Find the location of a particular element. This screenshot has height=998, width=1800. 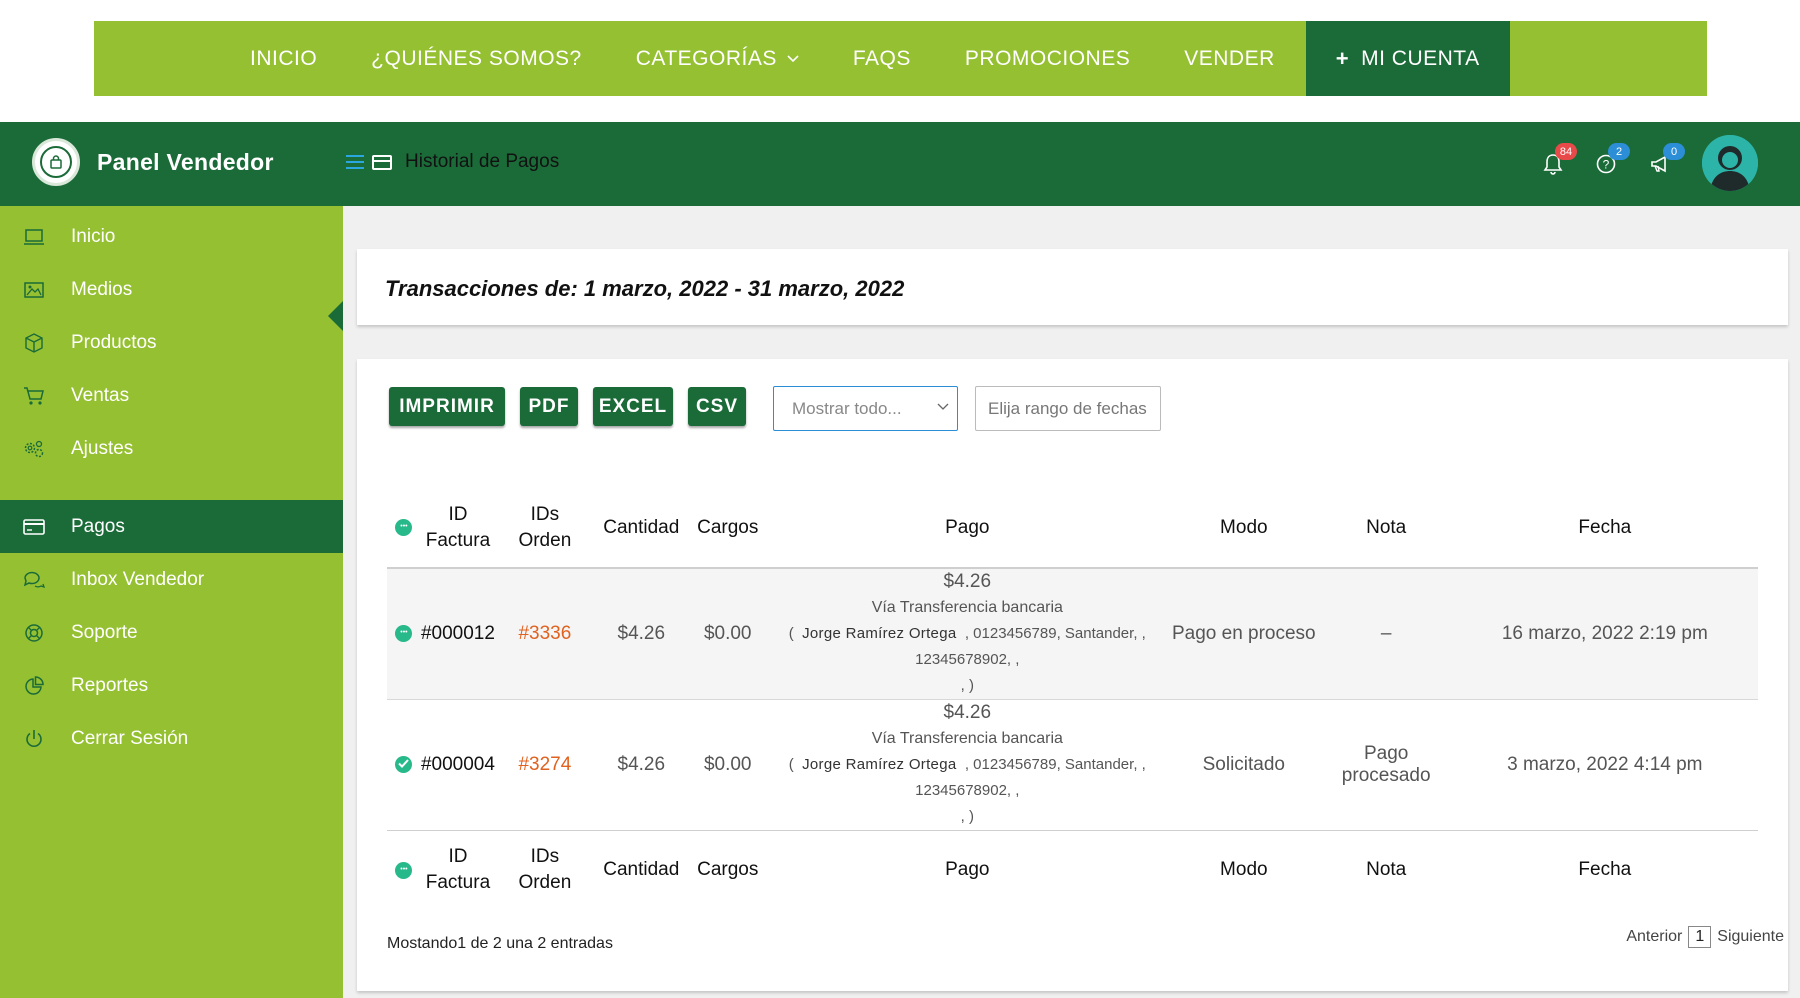

sidebar-item-pagos: Pagos is located at coordinates (171, 526).